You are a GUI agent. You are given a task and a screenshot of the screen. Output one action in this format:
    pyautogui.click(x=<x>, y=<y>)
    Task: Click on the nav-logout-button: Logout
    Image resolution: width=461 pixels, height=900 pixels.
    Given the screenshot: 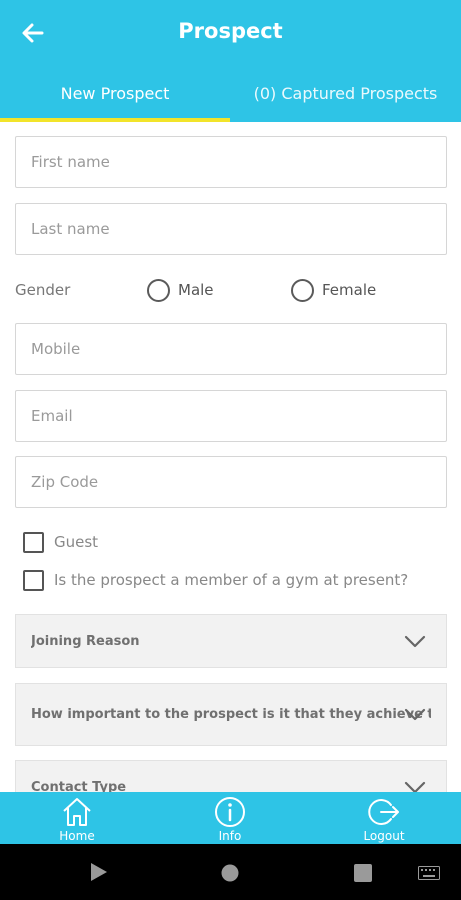 What is the action you would take?
    pyautogui.click(x=384, y=818)
    